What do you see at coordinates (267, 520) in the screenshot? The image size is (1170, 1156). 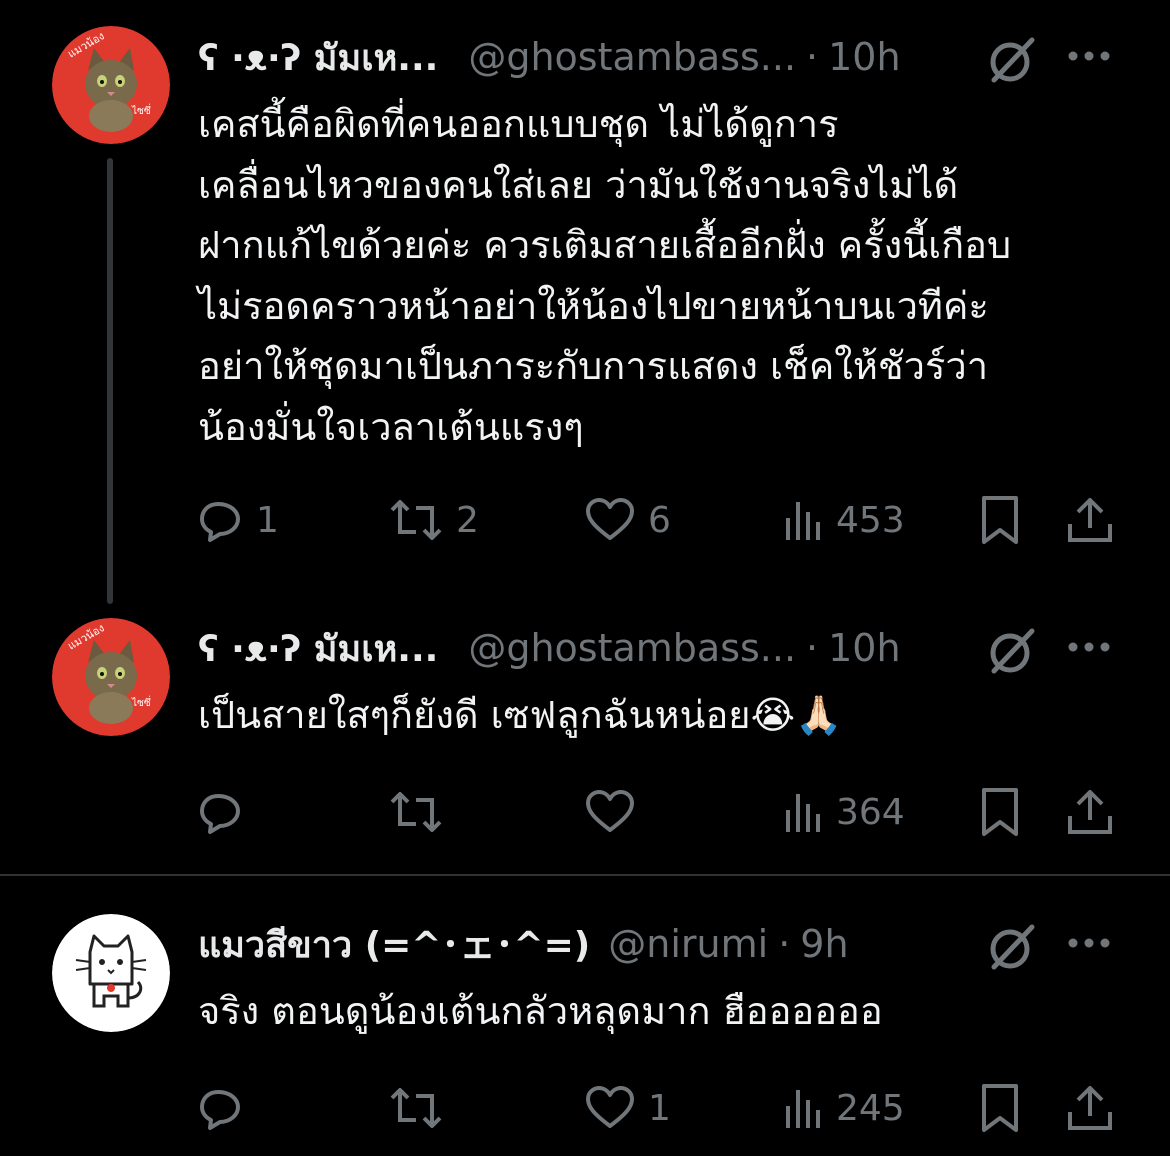 I see `reply-count: 1` at bounding box center [267, 520].